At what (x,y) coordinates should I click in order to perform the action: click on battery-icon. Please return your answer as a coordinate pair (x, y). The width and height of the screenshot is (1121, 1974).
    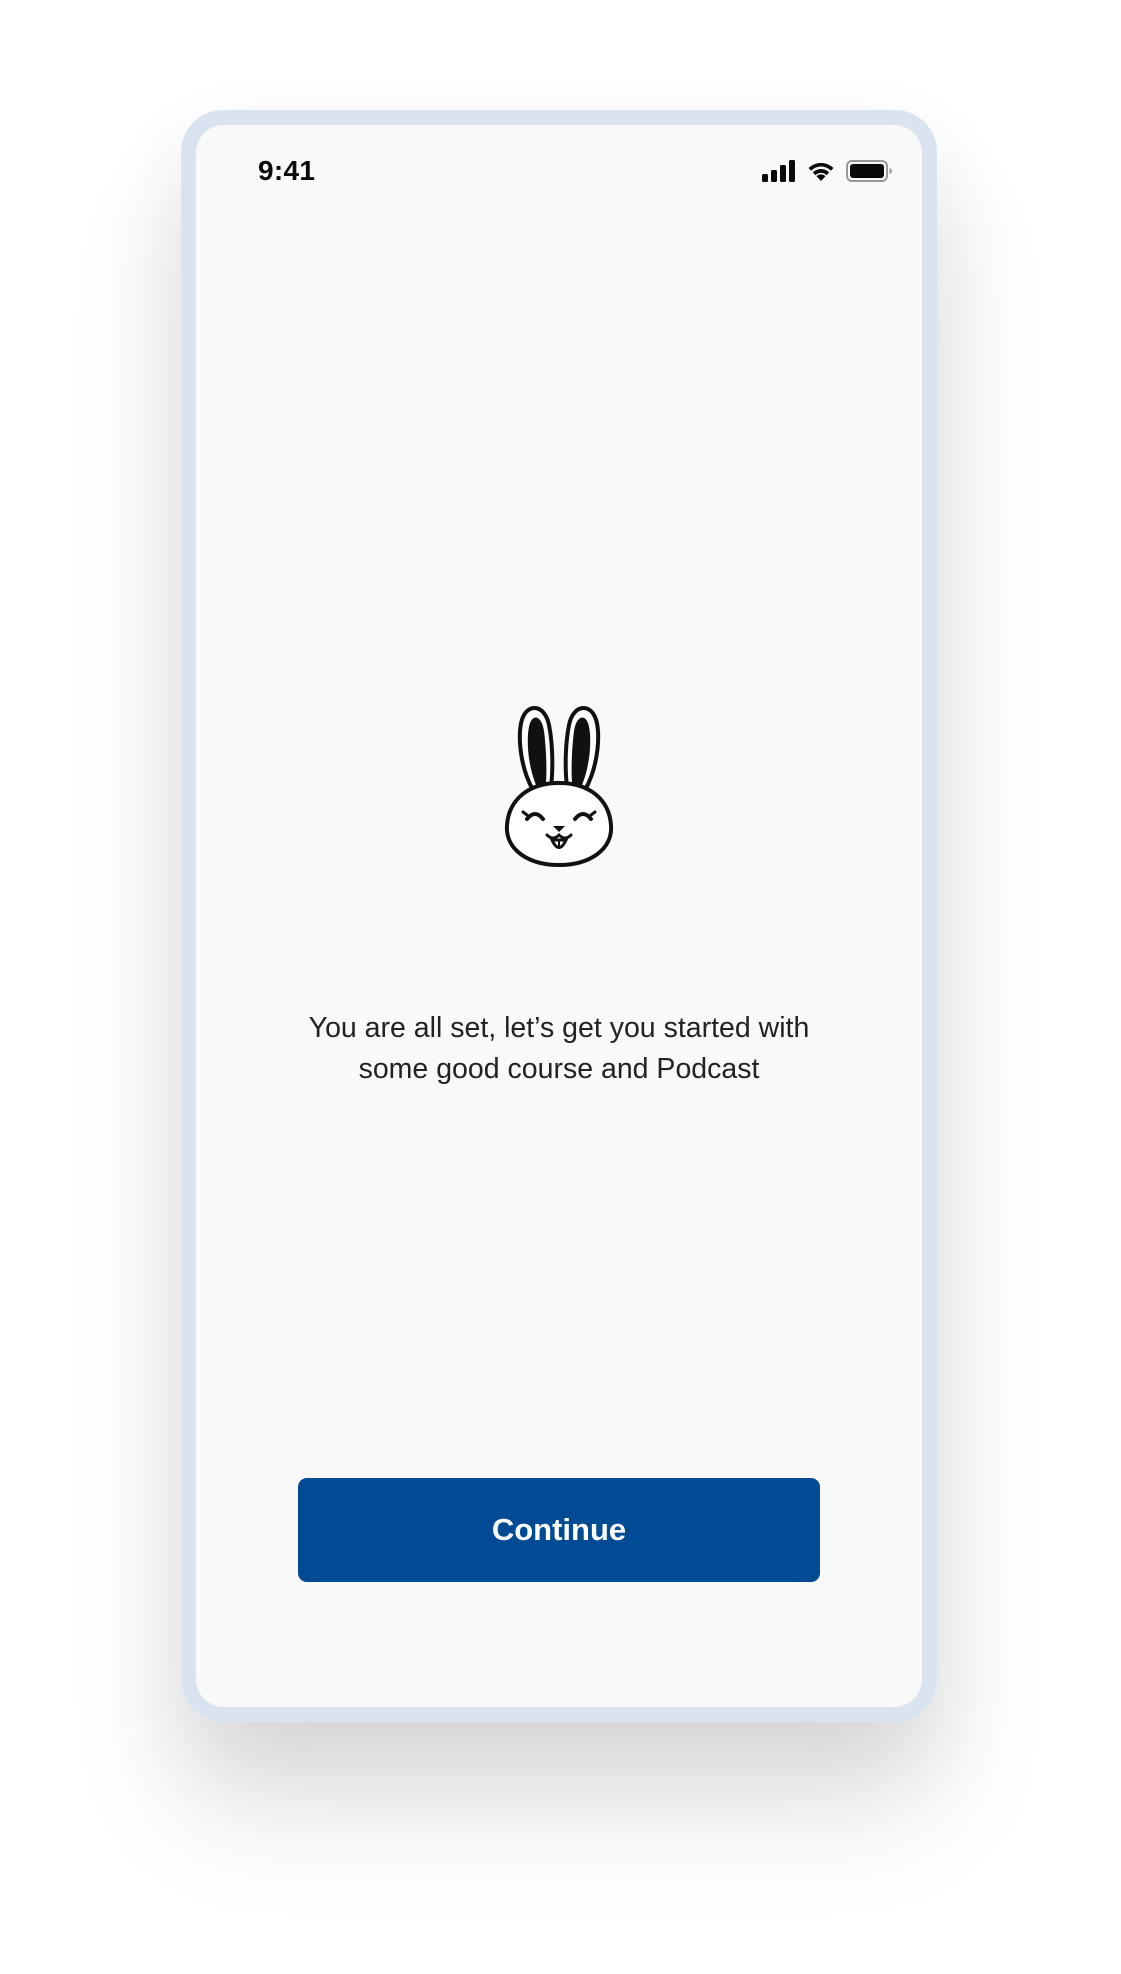
    Looking at the image, I should click on (869, 171).